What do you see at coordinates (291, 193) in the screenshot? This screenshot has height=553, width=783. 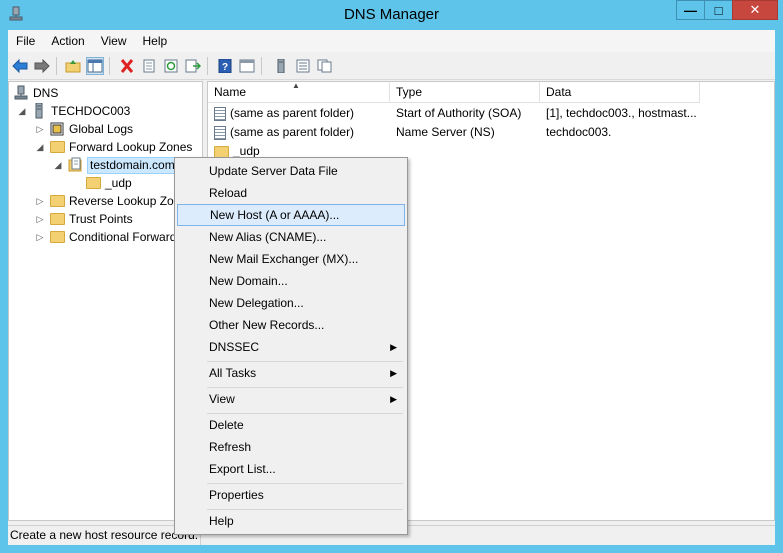 I see `menu-reload: Reload` at bounding box center [291, 193].